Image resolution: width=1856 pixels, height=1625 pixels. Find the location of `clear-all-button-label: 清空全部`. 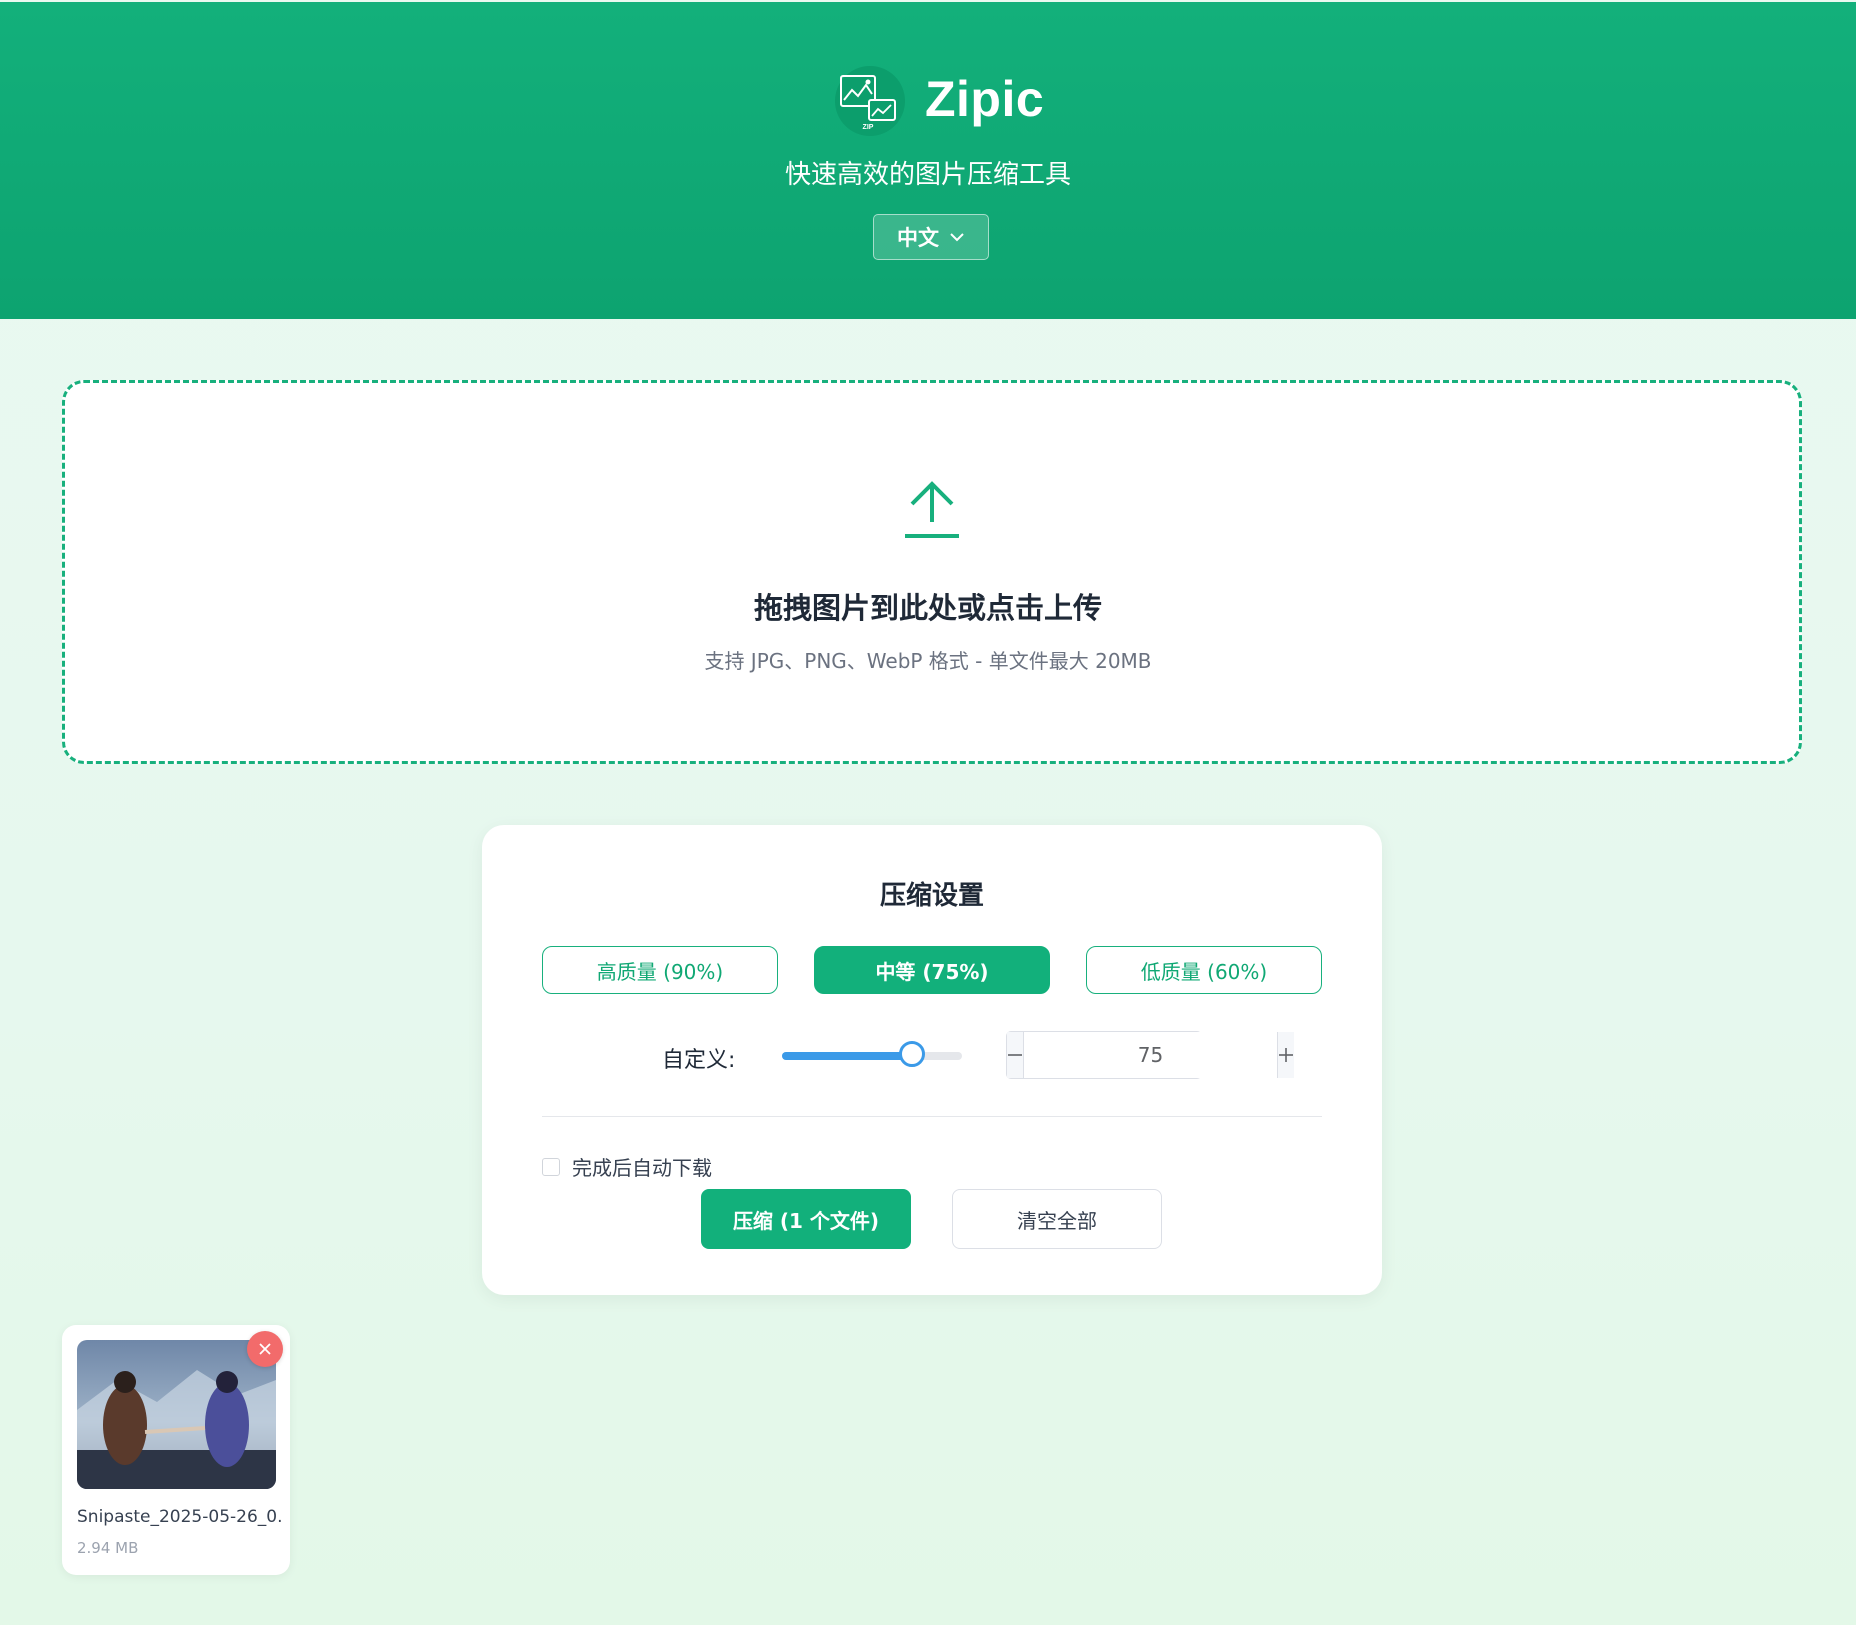

clear-all-button-label: 清空全部 is located at coordinates (1057, 1220).